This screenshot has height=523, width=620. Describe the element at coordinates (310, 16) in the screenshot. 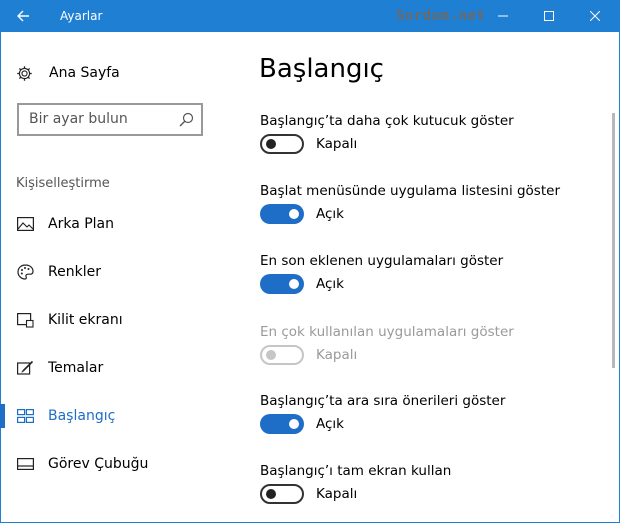

I see `title-bar: Ayarlar Sordum.net` at that location.